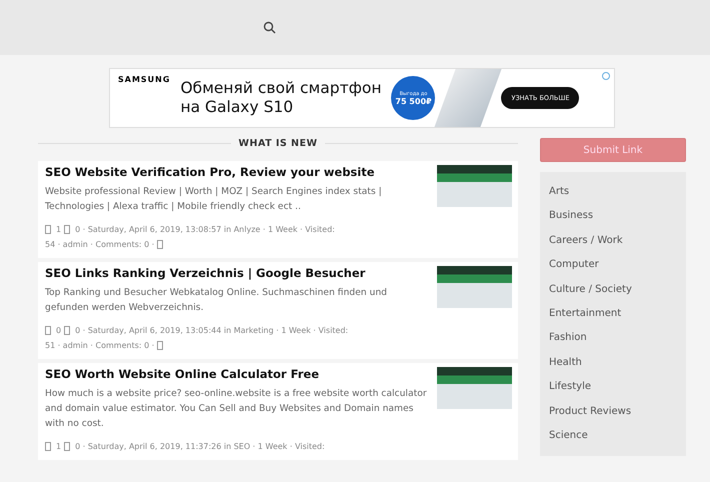  What do you see at coordinates (99, 346) in the screenshot?
I see `post-meta: 51 · admin · Comments: 0 ·` at bounding box center [99, 346].